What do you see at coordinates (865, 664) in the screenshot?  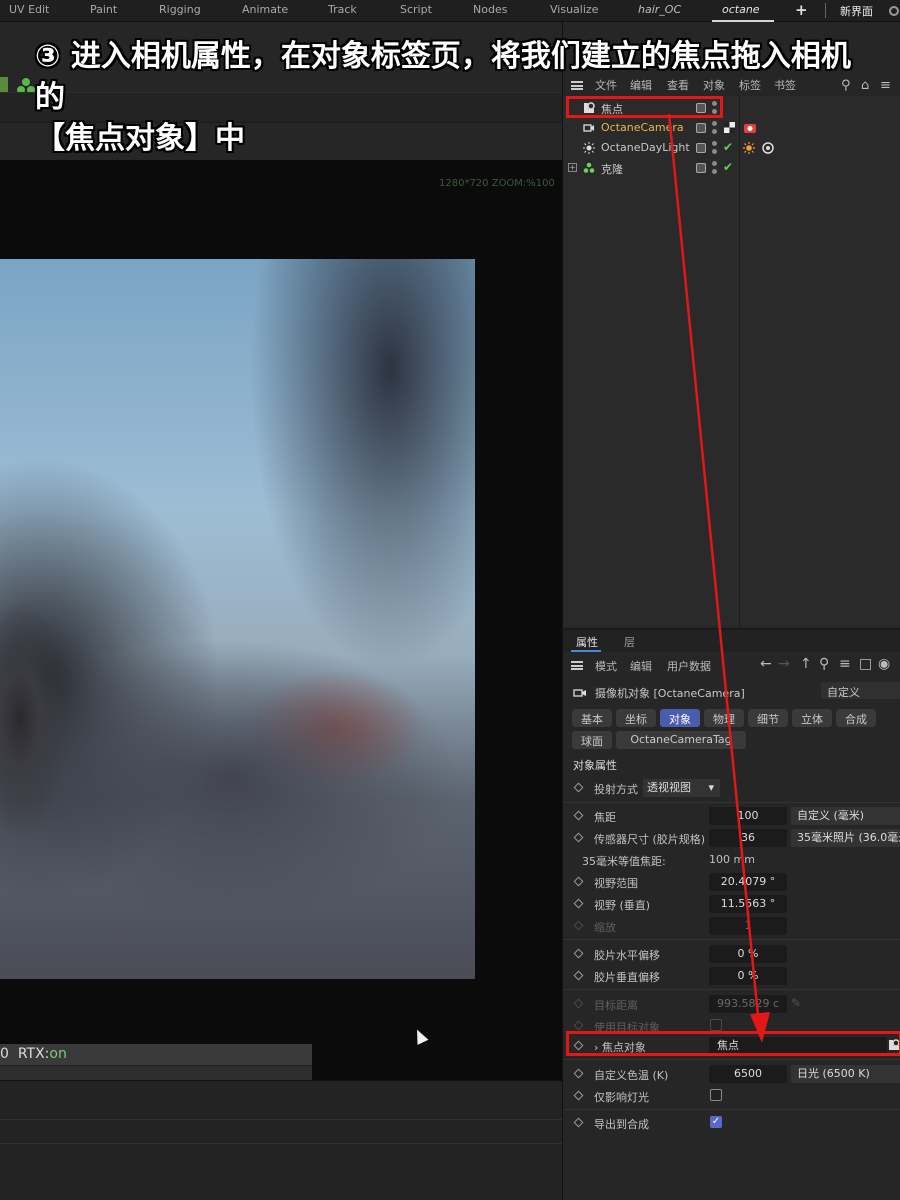 I see `lock-icon: □` at bounding box center [865, 664].